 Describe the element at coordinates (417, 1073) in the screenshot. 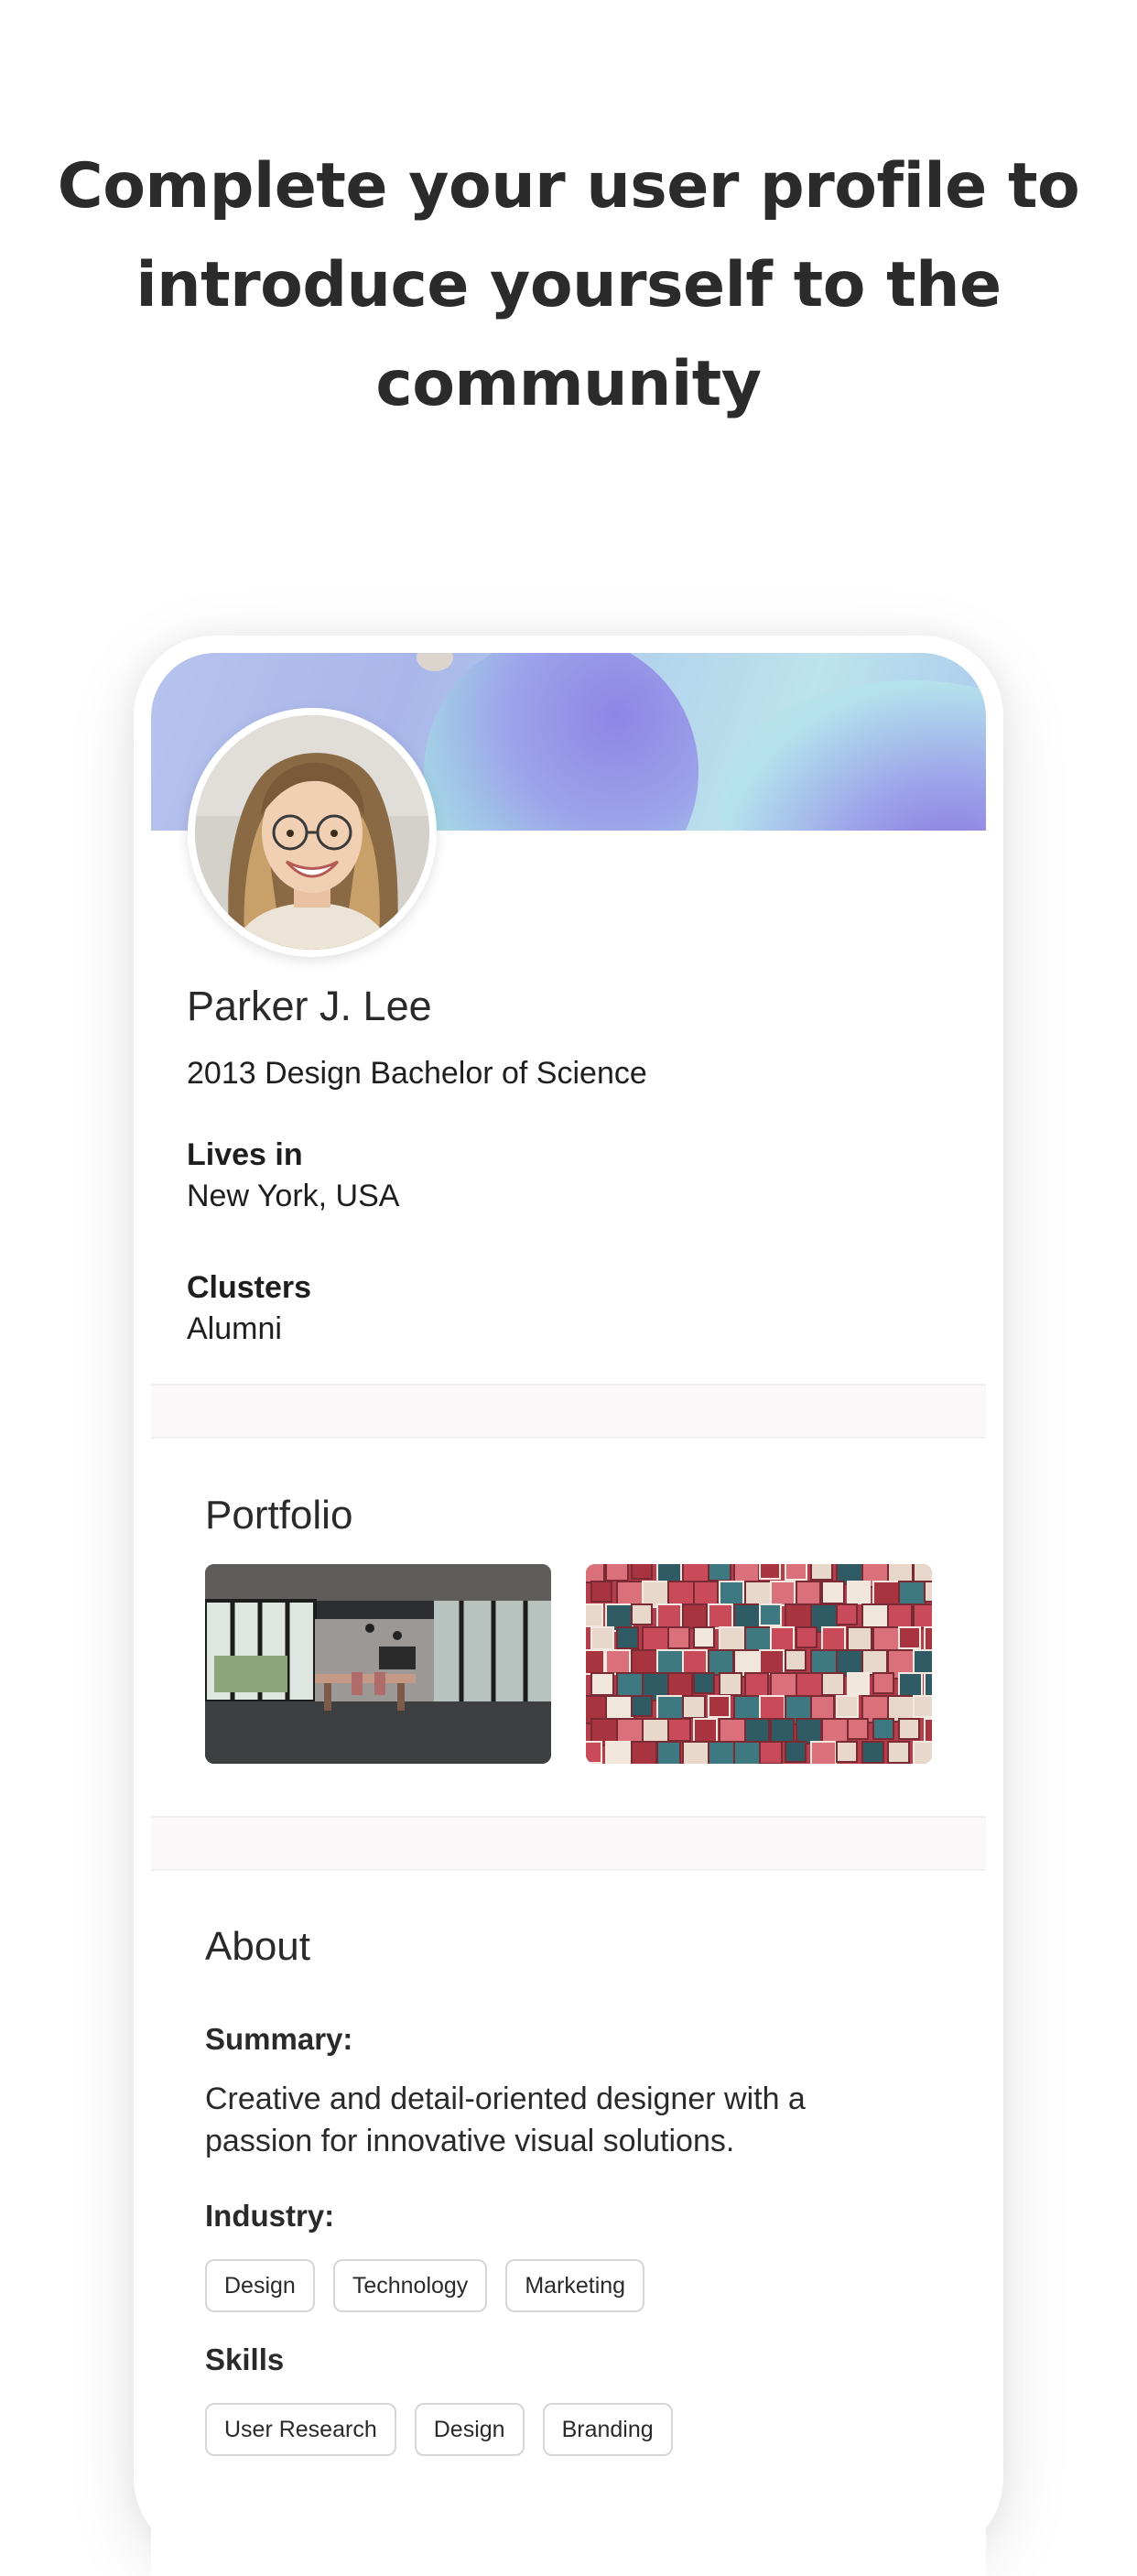

I see `profile-degree: 2013 Design Bachelor of Science` at that location.